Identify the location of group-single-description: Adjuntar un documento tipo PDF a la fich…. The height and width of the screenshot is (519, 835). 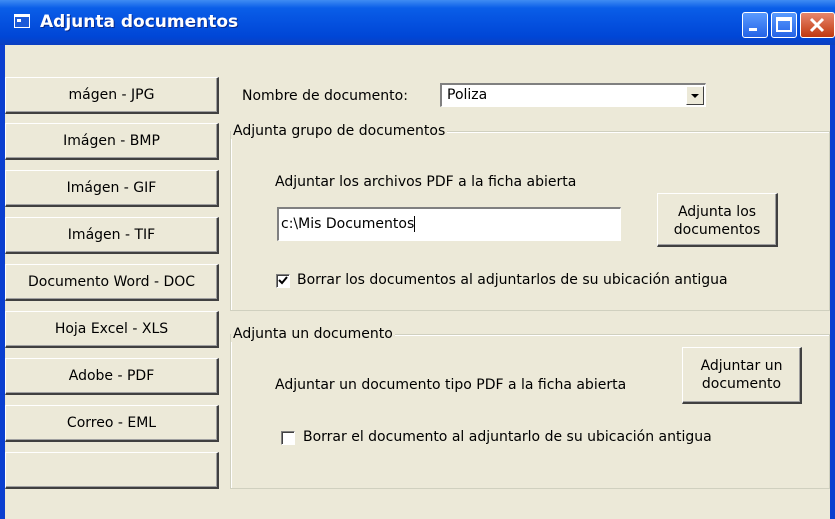
(451, 385).